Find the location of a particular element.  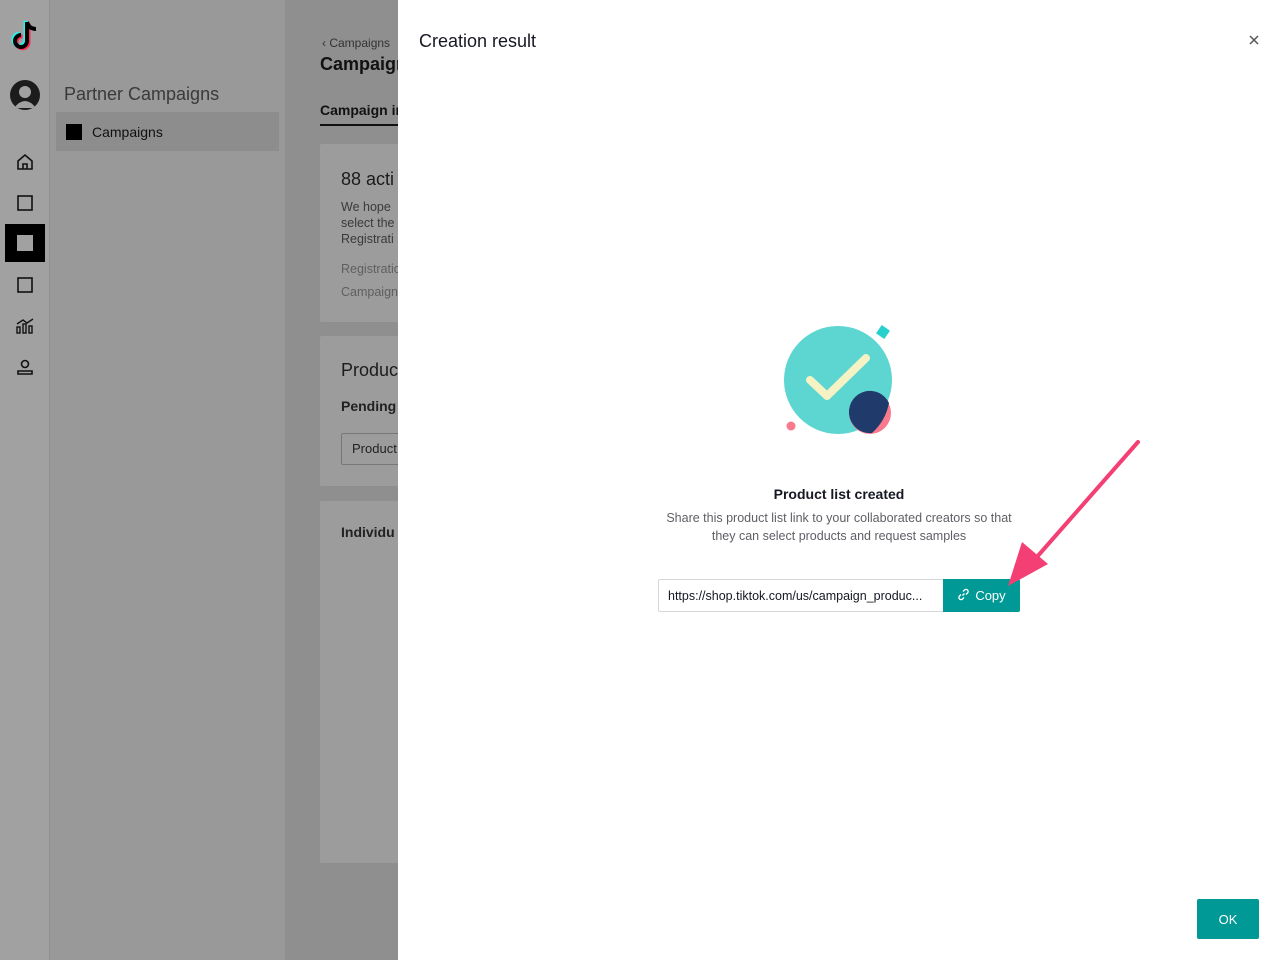

campaigns-icon is located at coordinates (25, 243).